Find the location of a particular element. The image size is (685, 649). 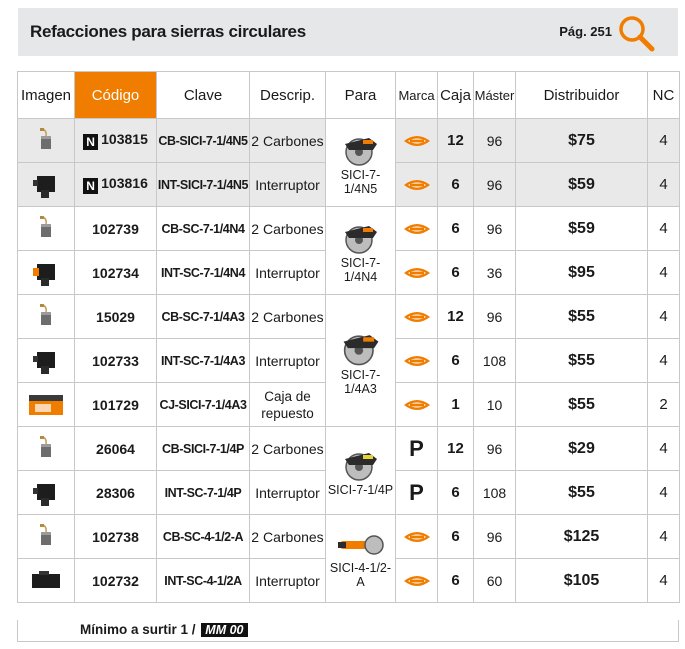

clave: CB-SICI-7-1/4P is located at coordinates (203, 448).